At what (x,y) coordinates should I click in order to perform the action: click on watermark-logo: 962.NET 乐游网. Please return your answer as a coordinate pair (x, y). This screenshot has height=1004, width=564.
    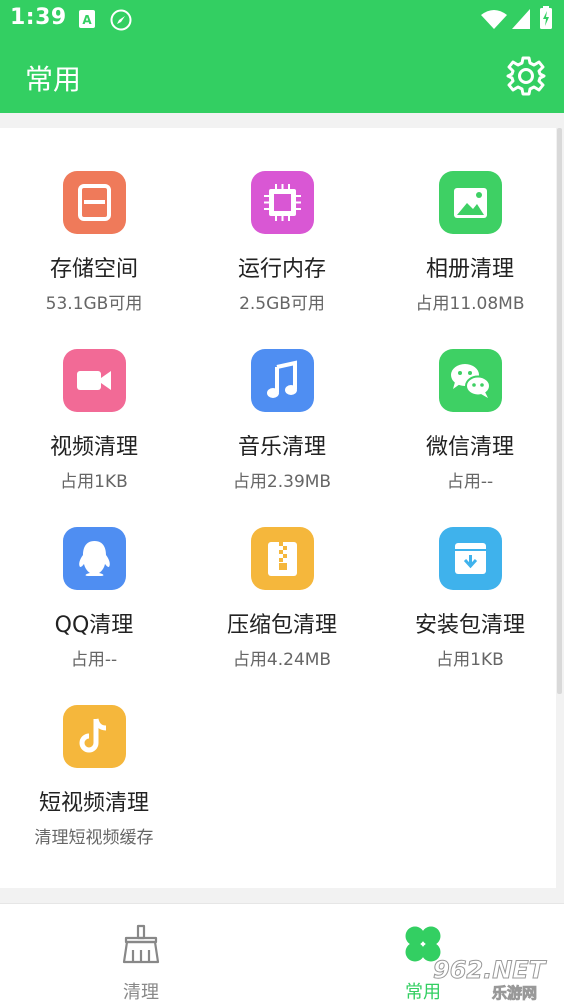
    Looking at the image, I should click on (490, 979).